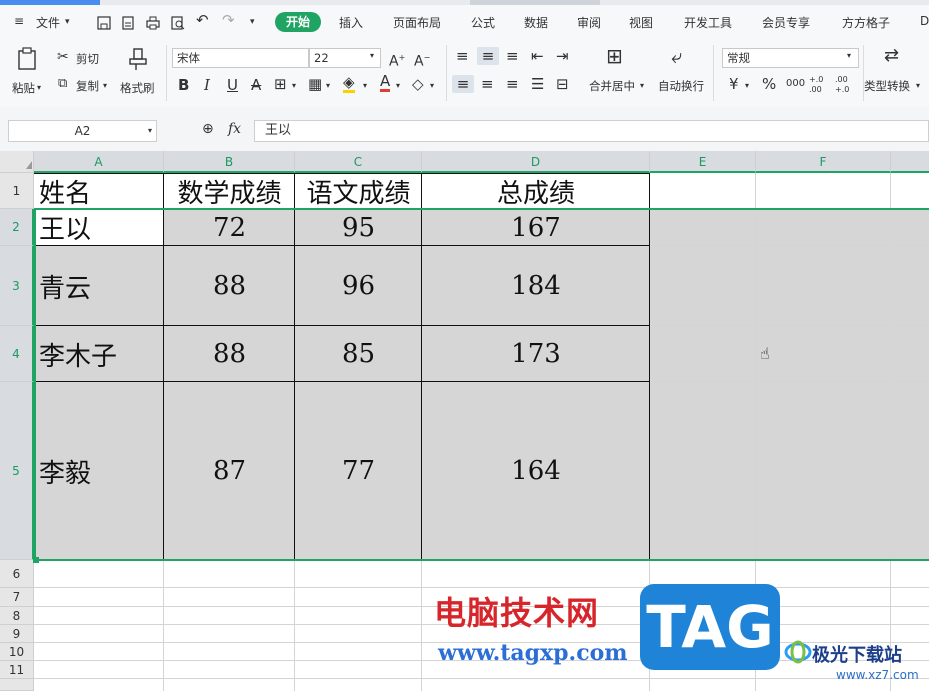  What do you see at coordinates (99, 227) in the screenshot?
I see `table-cell-name: 王以` at bounding box center [99, 227].